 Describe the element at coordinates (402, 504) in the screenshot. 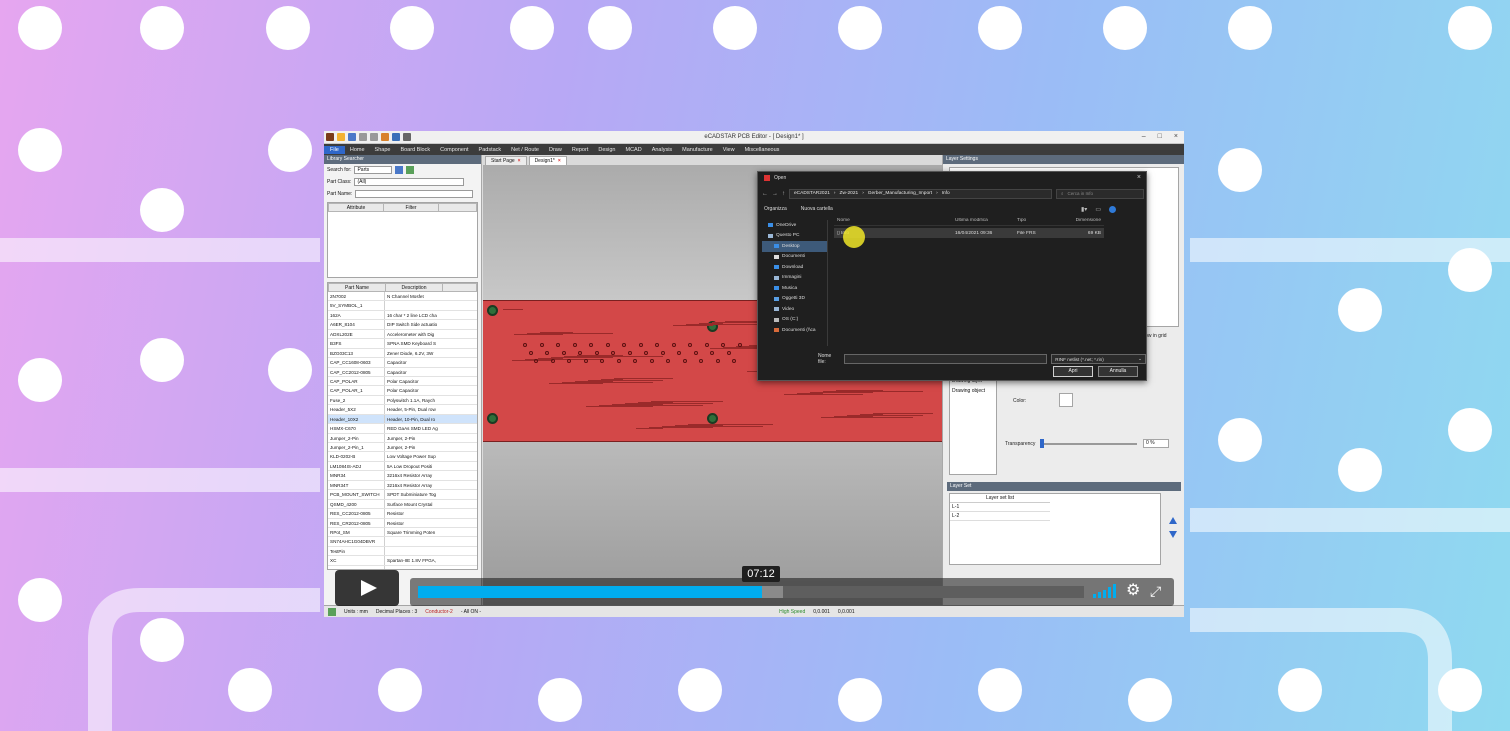

I see `table-row: QSMD_4200 Surface Mount Crystal` at that location.